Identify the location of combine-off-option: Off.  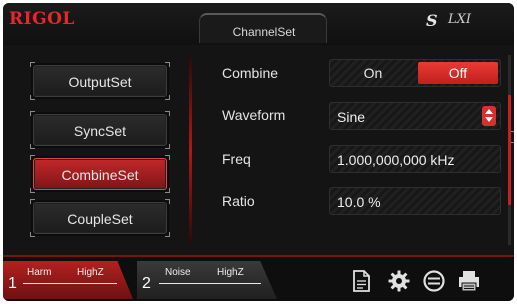
(458, 73).